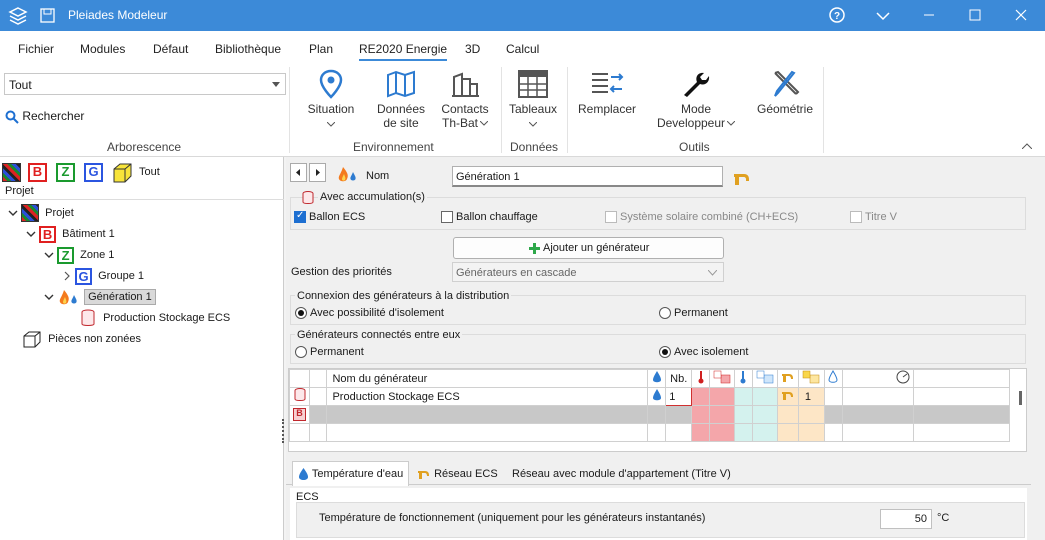  I want to click on filter-zone-icon: Z, so click(65, 172).